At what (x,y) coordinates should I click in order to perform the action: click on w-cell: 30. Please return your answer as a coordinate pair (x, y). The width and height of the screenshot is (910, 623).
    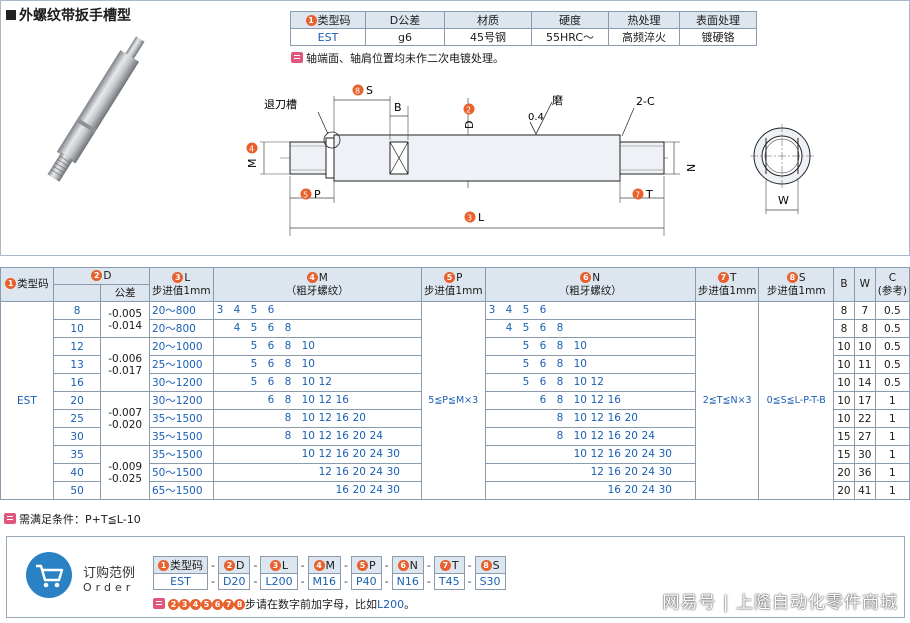
    Looking at the image, I should click on (864, 454).